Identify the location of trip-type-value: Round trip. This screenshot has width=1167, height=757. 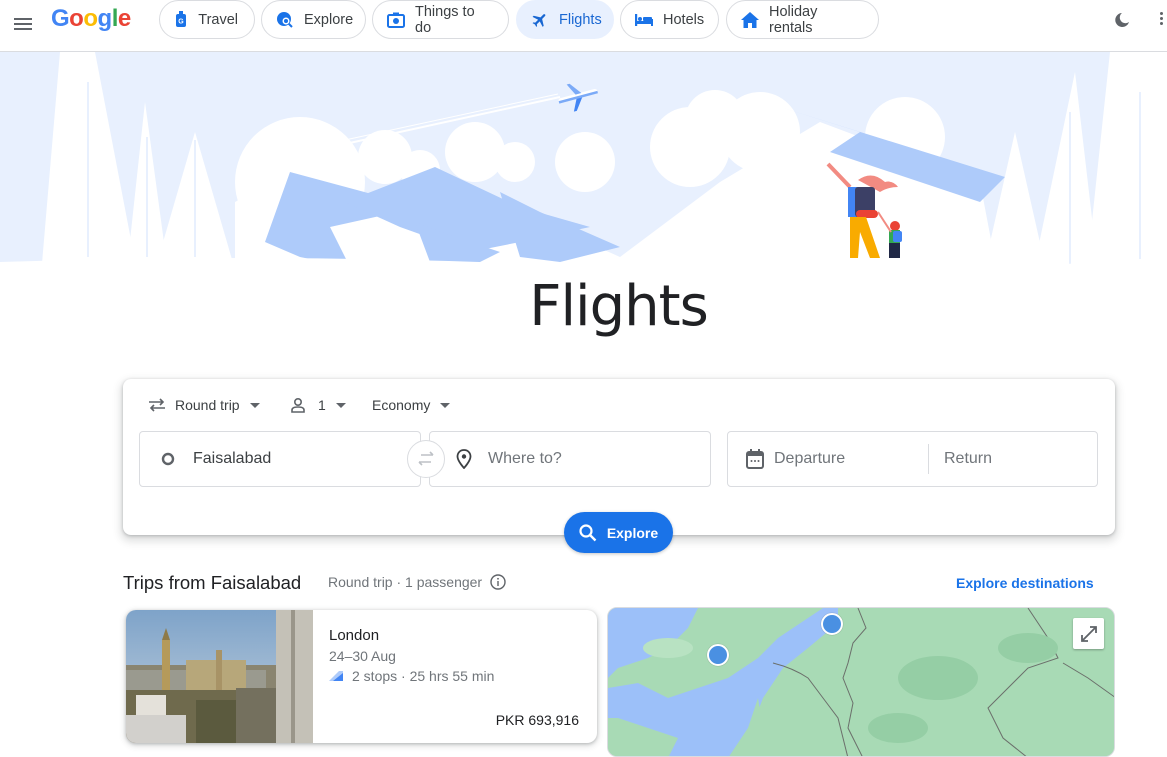
(207, 405).